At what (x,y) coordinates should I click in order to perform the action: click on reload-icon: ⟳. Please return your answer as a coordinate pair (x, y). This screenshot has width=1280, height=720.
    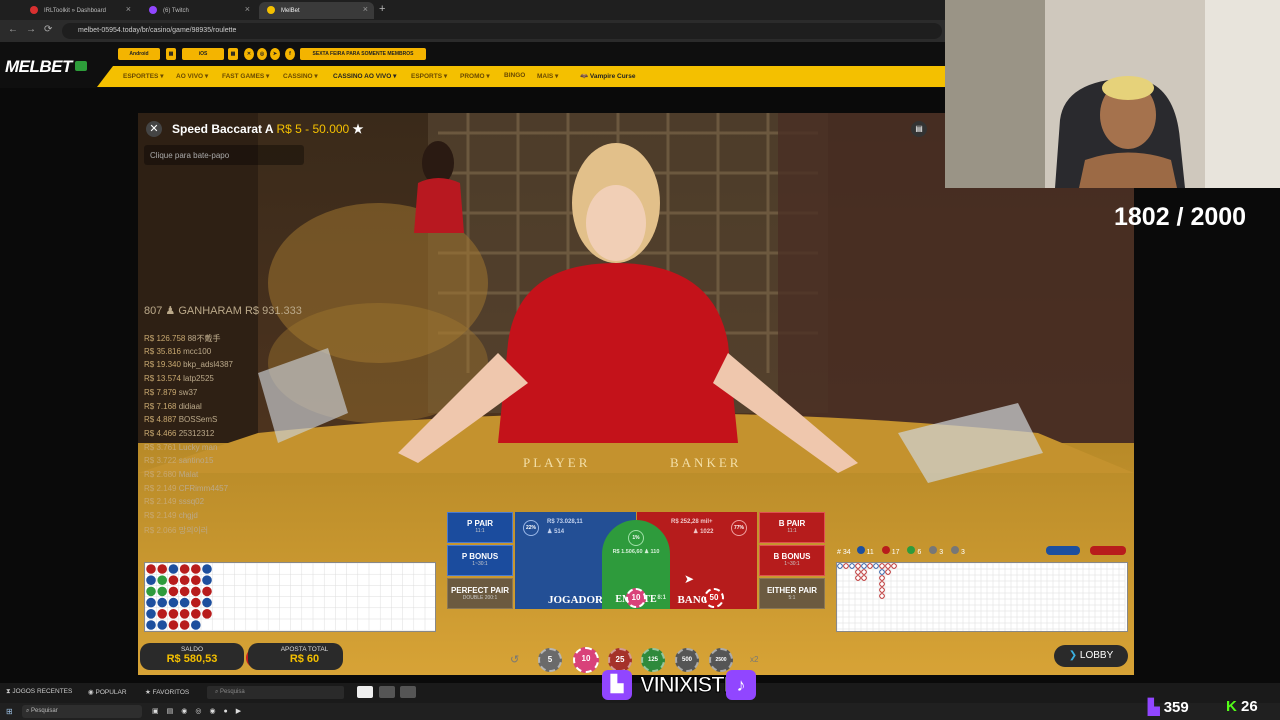
    Looking at the image, I should click on (48, 29).